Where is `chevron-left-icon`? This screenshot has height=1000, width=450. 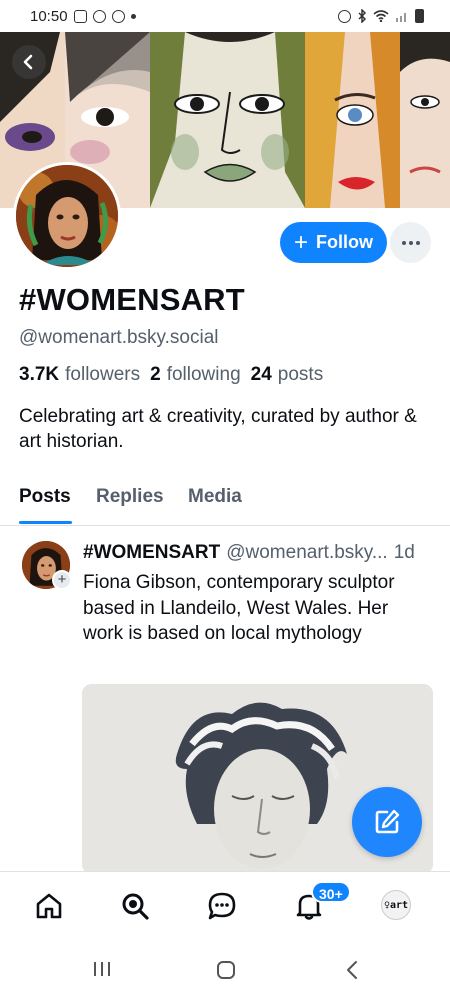 chevron-left-icon is located at coordinates (28, 62).